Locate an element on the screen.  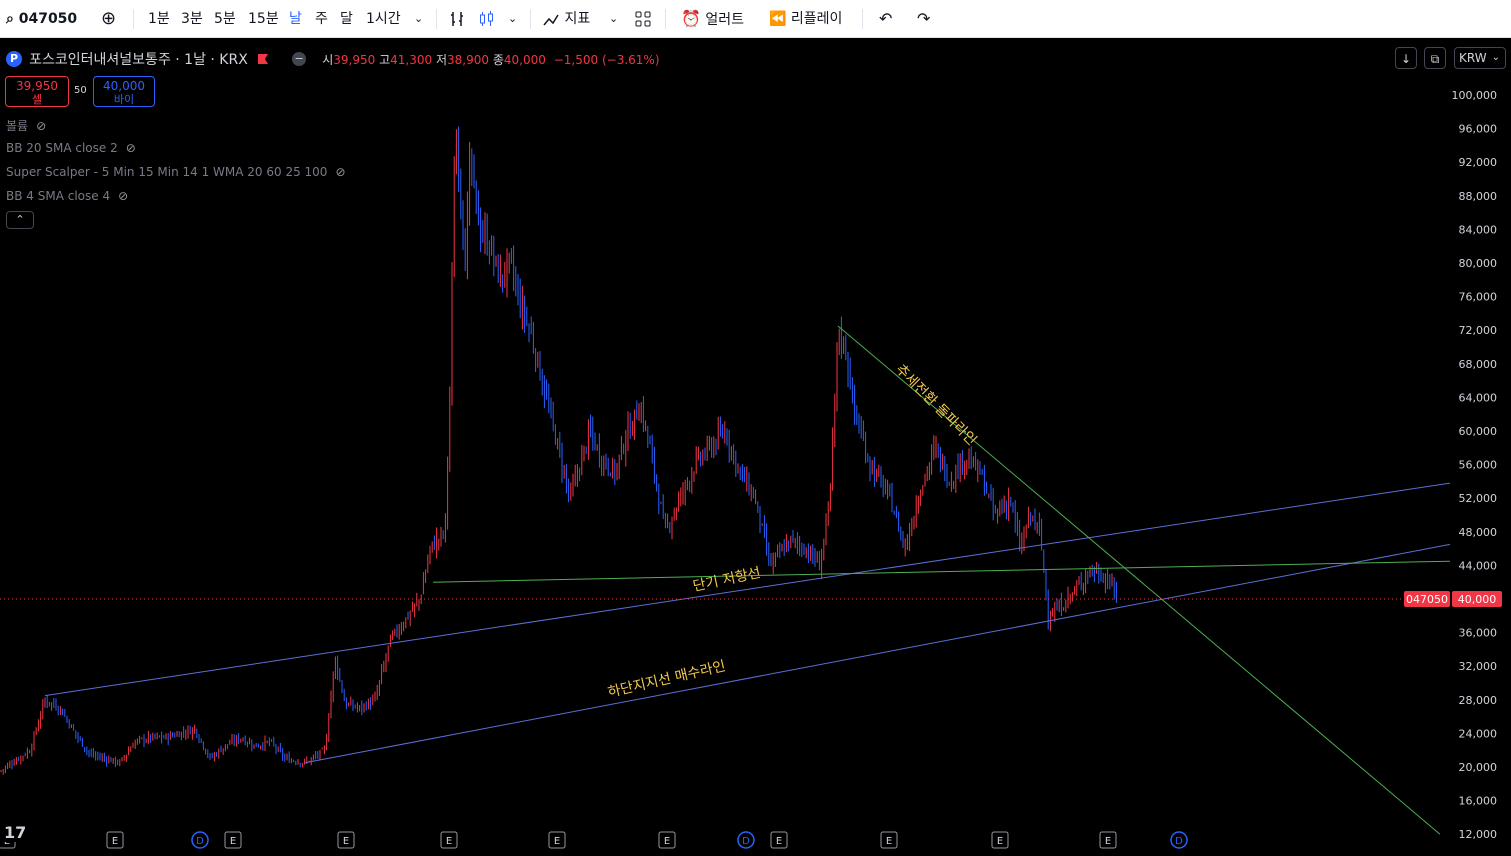
interval-month: 달 is located at coordinates (346, 19).